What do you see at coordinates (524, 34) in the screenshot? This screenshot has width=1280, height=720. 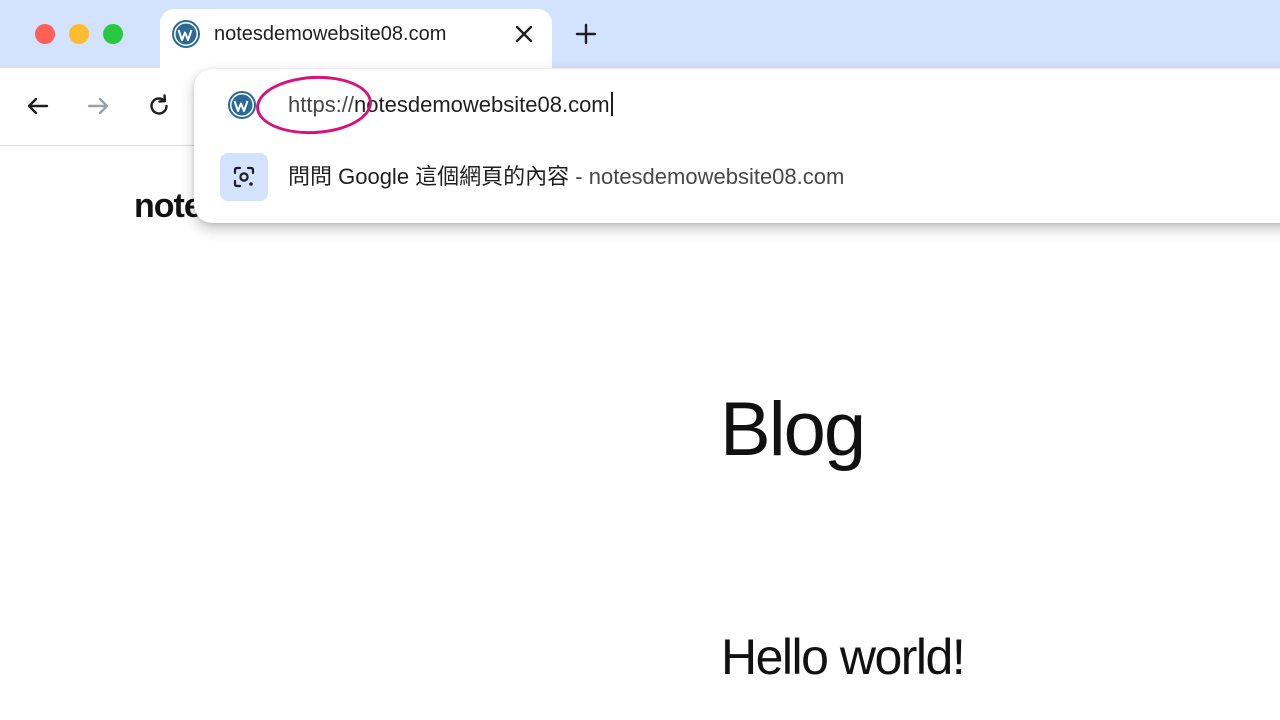 I see `tab-close-icon` at bounding box center [524, 34].